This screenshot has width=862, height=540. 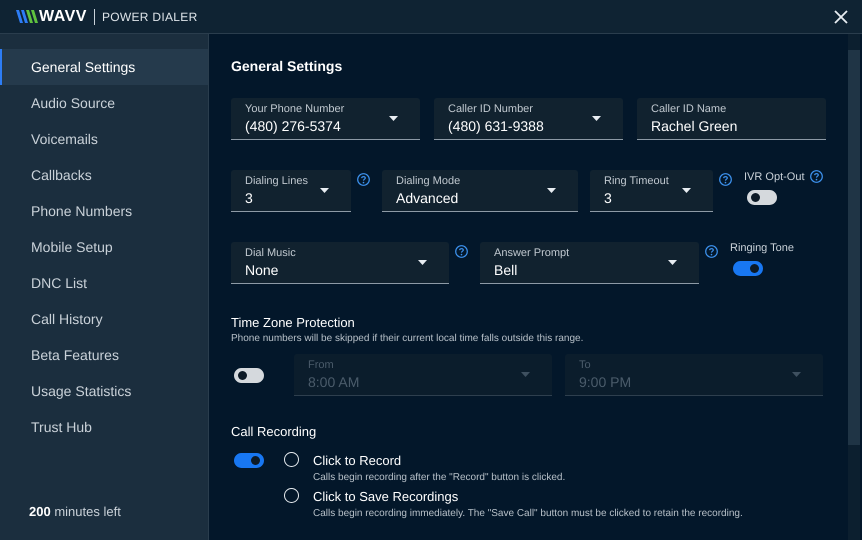 What do you see at coordinates (104, 391) in the screenshot?
I see `sidebar-item: Usage Statistics` at bounding box center [104, 391].